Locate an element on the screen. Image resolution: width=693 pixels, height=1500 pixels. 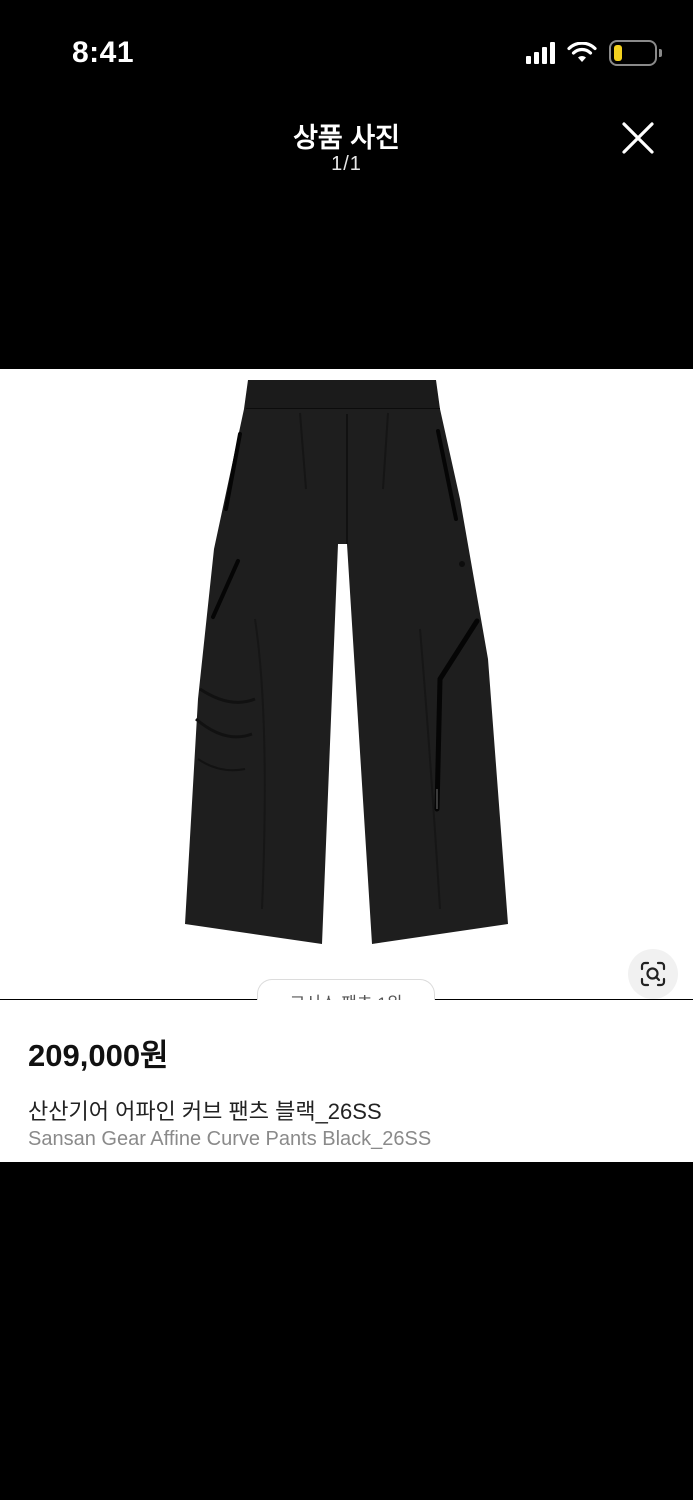
wifi-icon is located at coordinates (582, 52).